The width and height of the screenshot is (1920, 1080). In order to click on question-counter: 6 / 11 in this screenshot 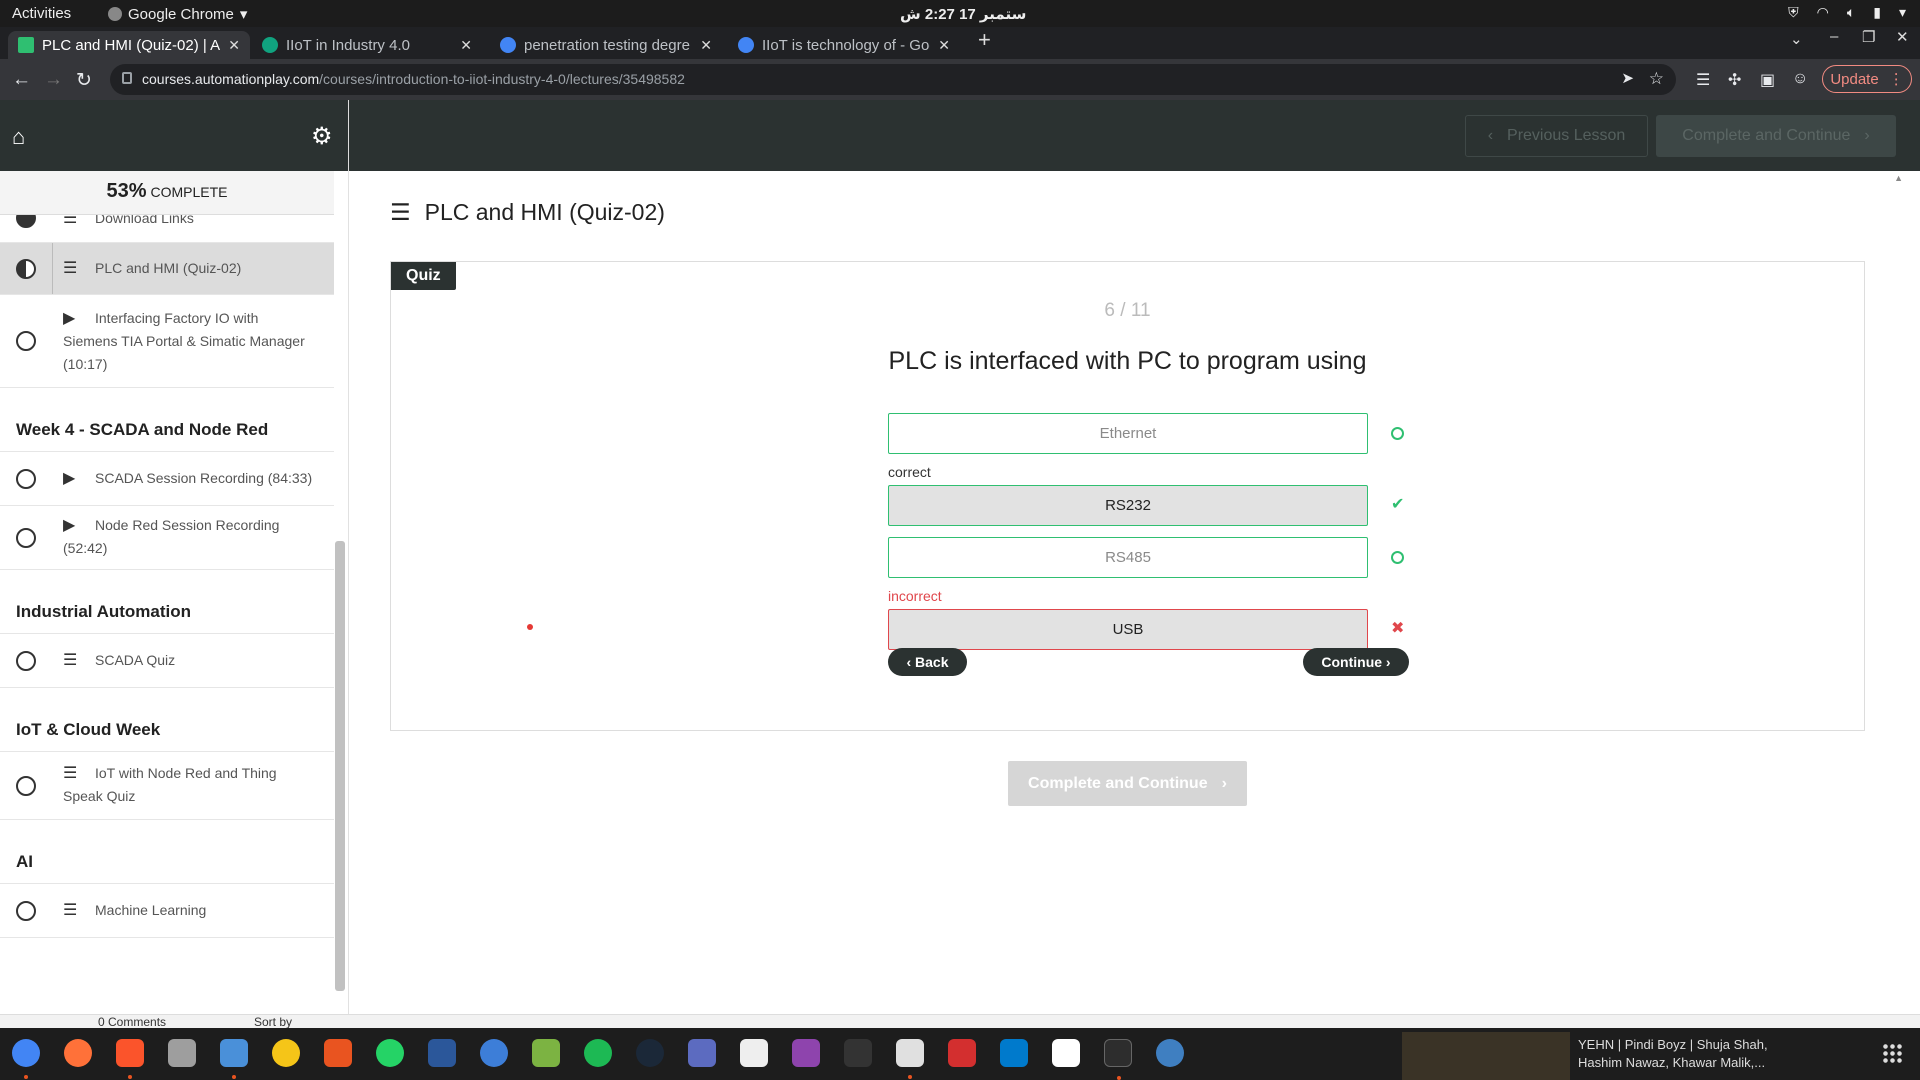, I will do `click(1127, 310)`.